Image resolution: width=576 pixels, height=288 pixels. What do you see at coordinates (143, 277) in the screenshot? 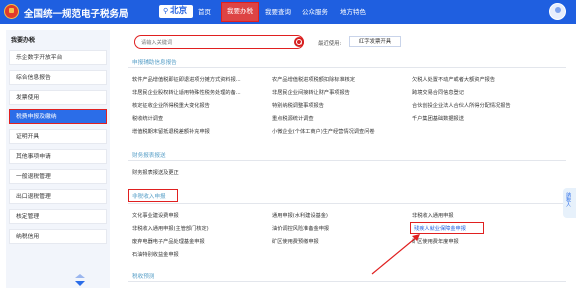
I see `section-title-tax-forecast: 税收预测` at bounding box center [143, 277].